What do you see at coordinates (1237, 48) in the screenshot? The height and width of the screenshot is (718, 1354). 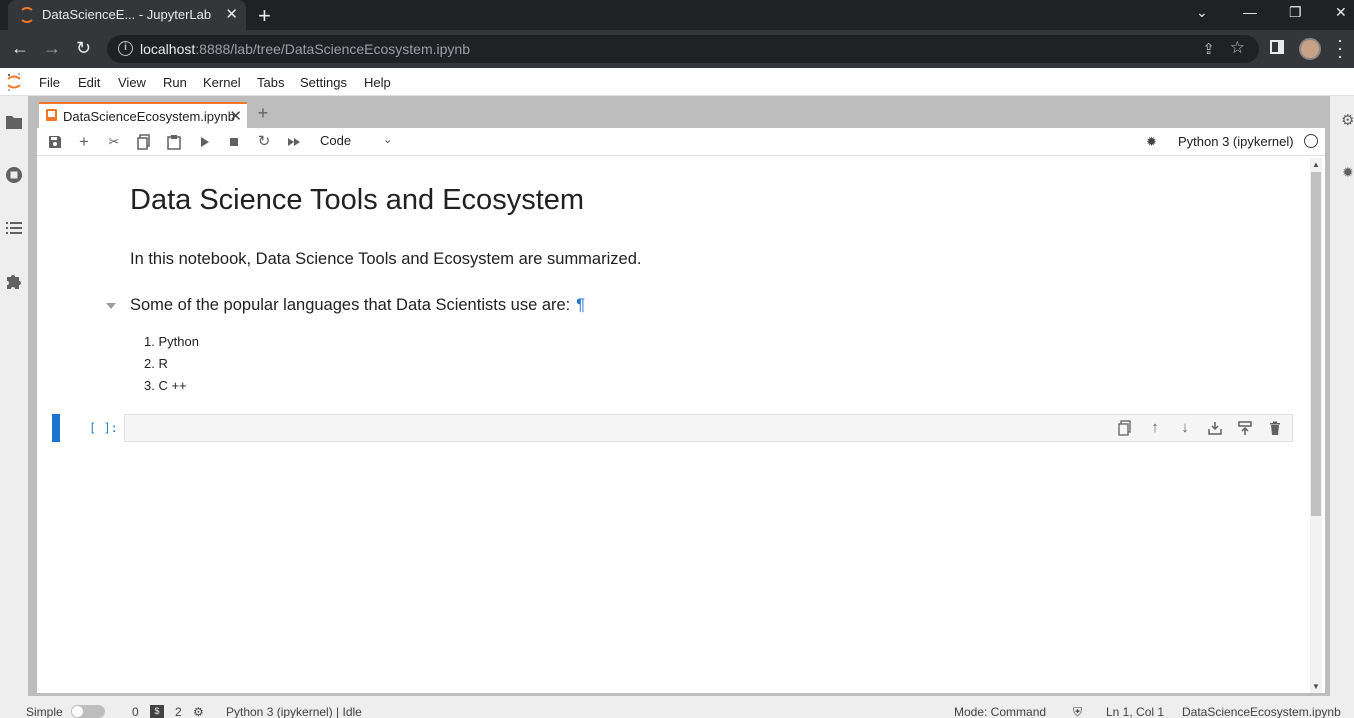 I see `bookmark-star-icon: ☆` at bounding box center [1237, 48].